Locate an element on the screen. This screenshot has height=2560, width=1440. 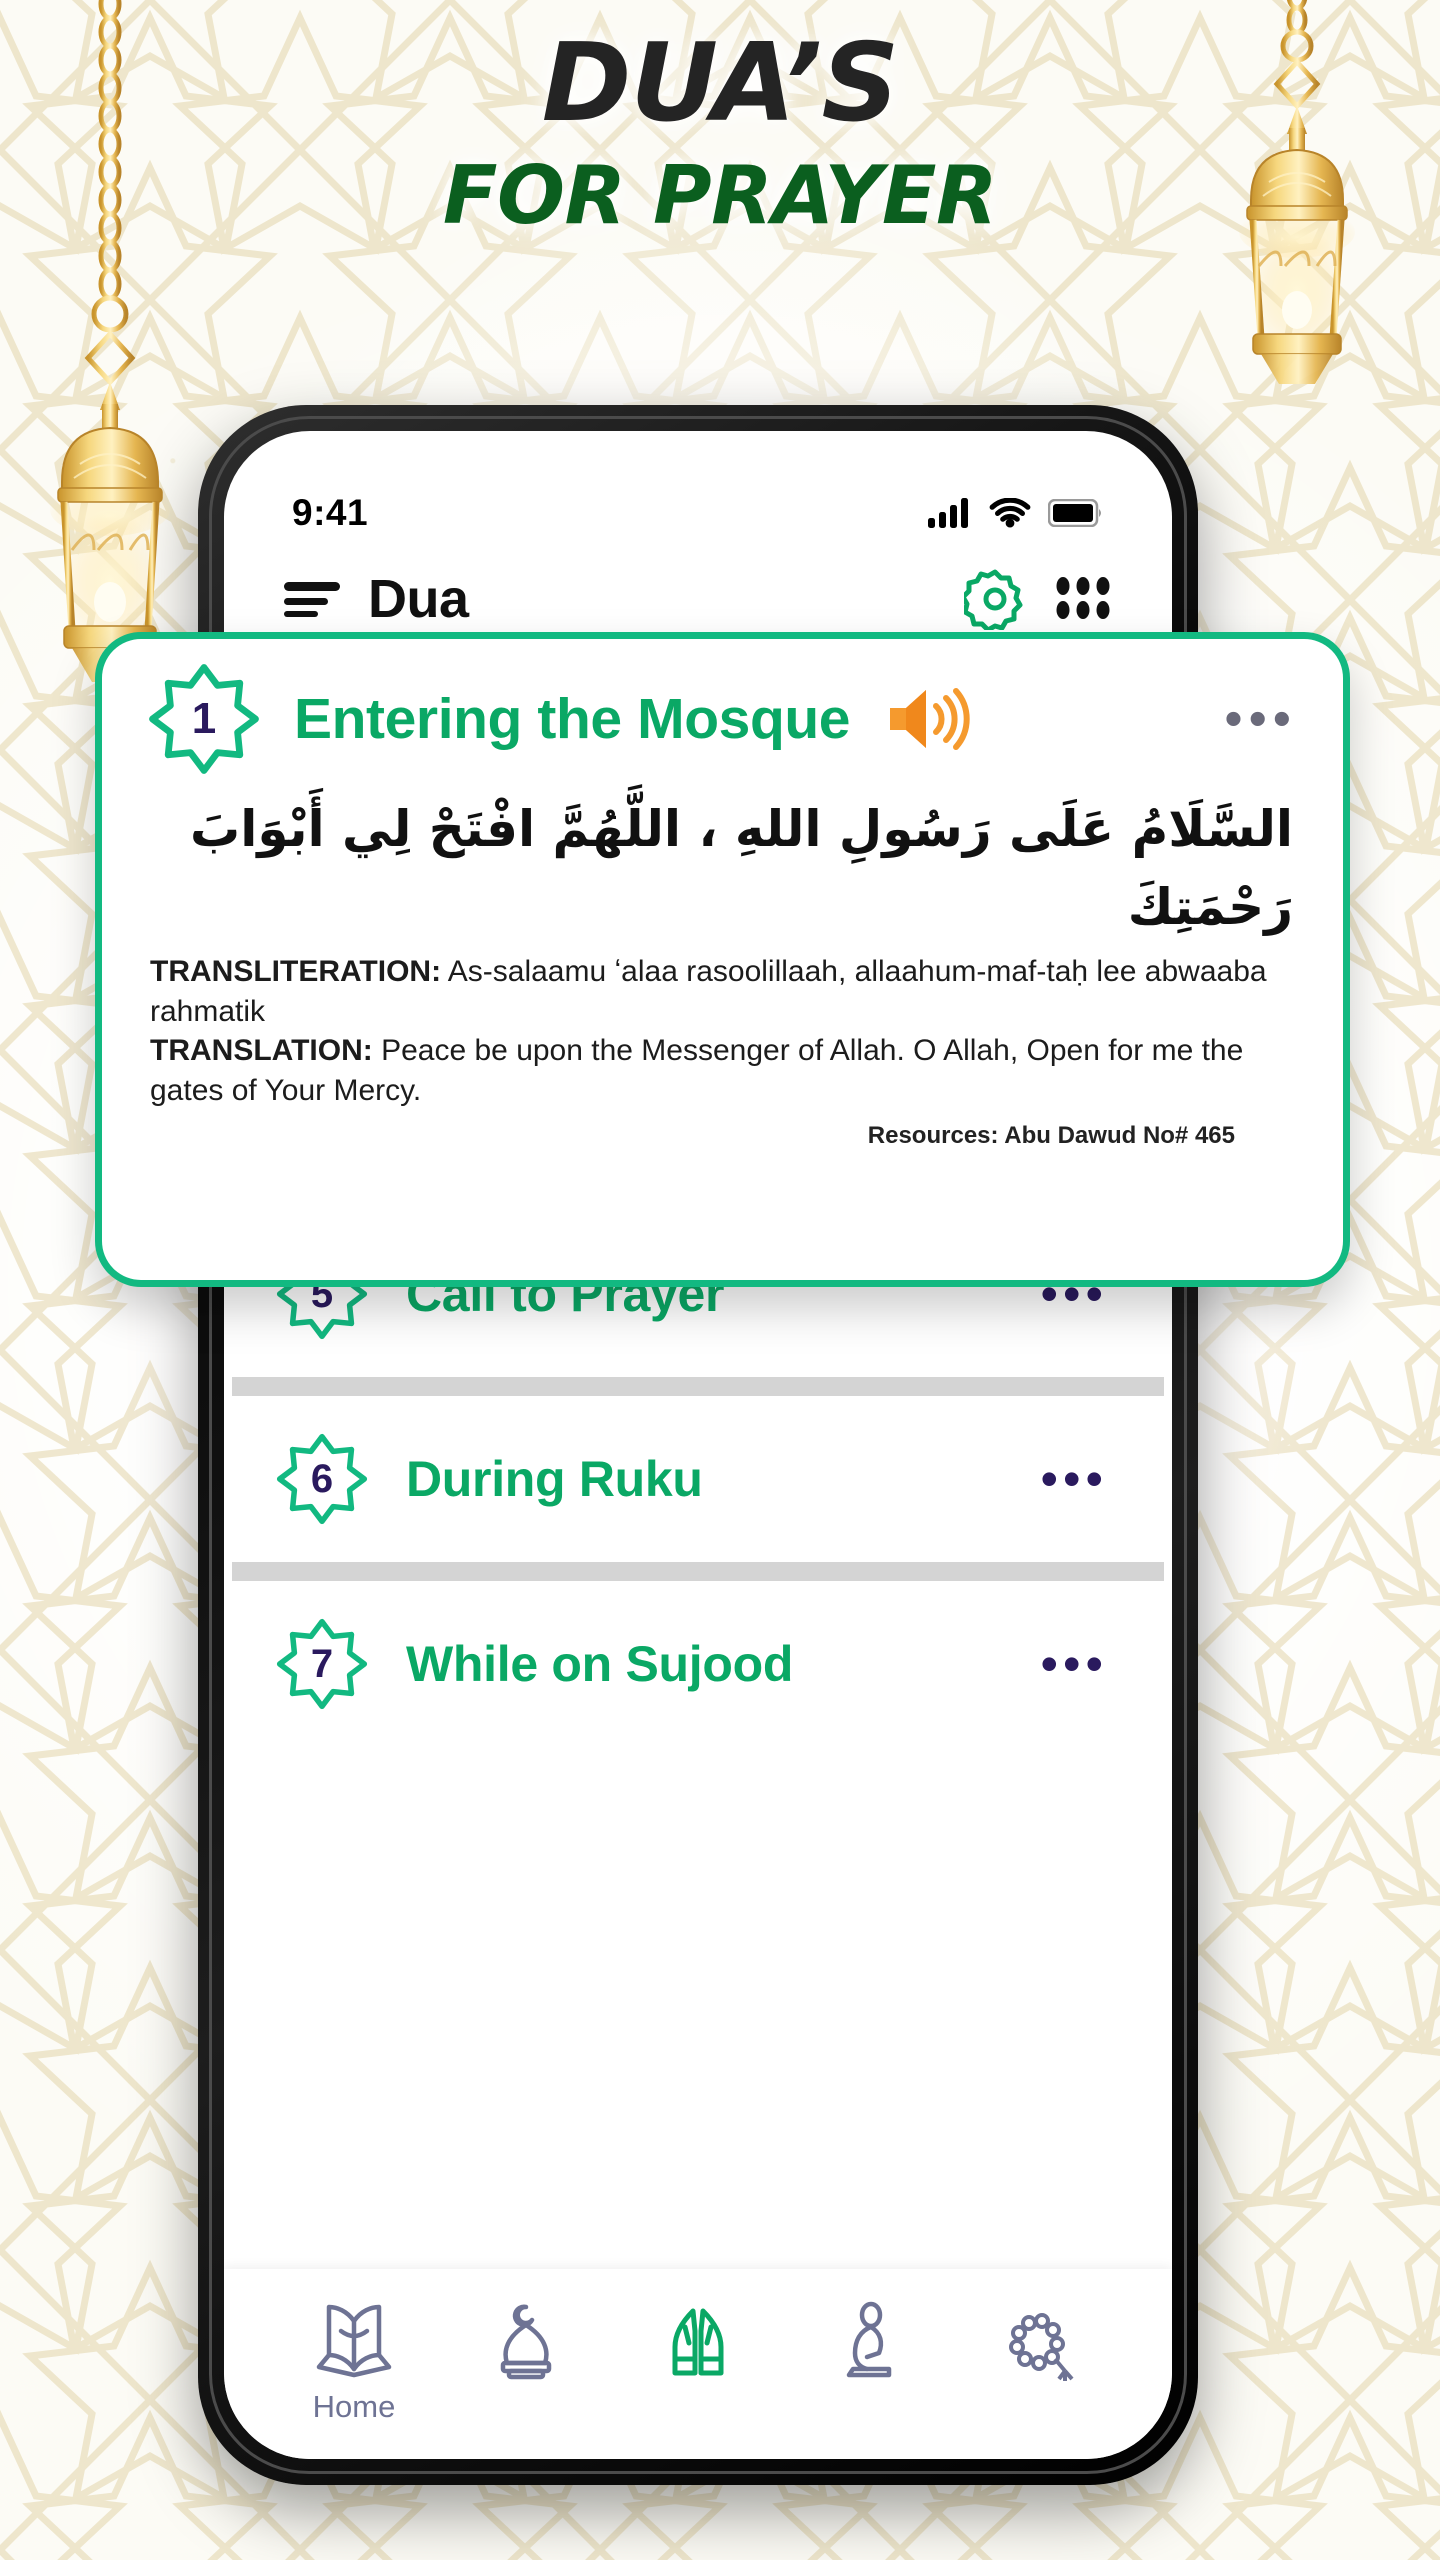
list-item: 6 During Ruku ••• is located at coordinates (698, 1479).